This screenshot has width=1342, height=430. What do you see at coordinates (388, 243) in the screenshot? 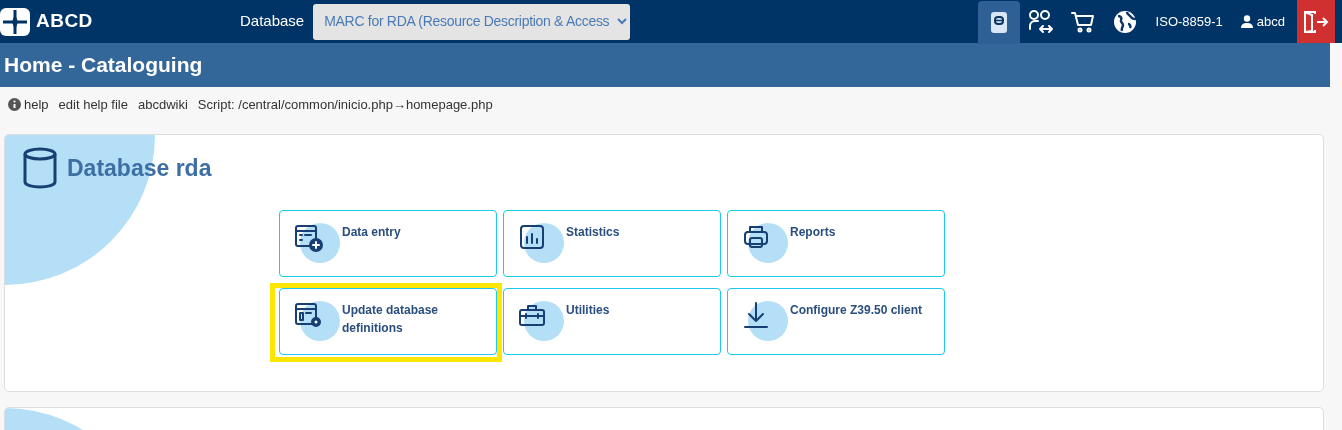
I see `menu-tile: Data entry` at bounding box center [388, 243].